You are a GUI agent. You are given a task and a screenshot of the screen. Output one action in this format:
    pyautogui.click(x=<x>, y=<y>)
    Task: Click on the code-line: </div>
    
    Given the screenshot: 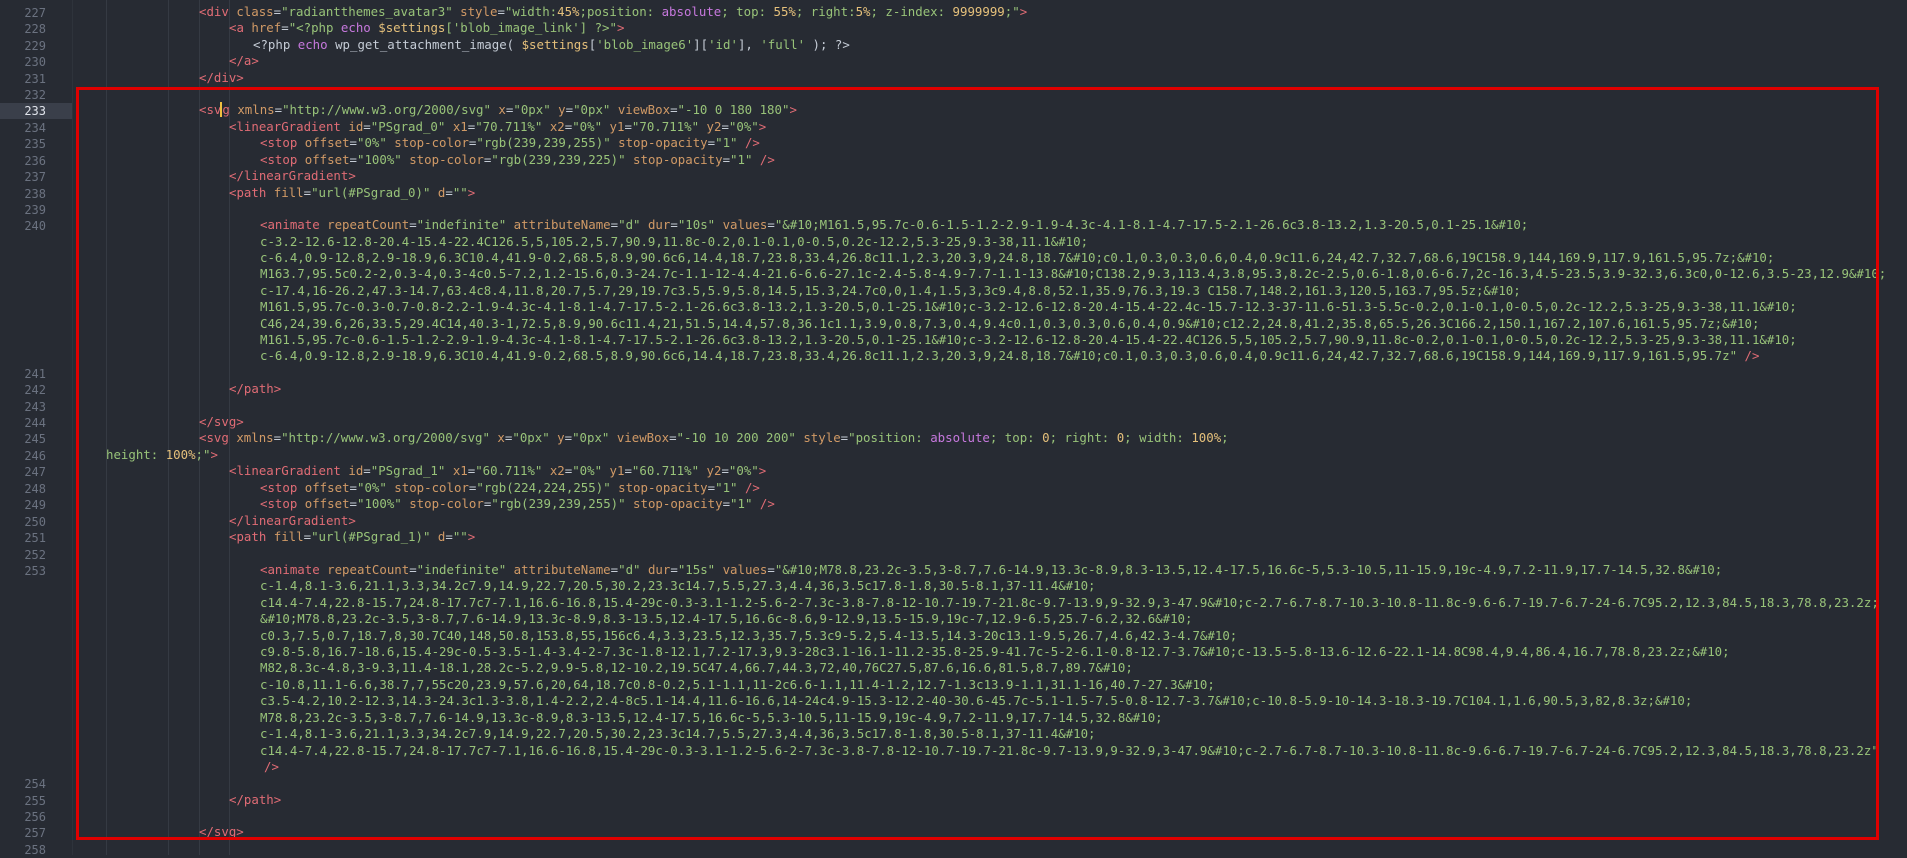 What is the action you would take?
    pyautogui.click(x=221, y=78)
    